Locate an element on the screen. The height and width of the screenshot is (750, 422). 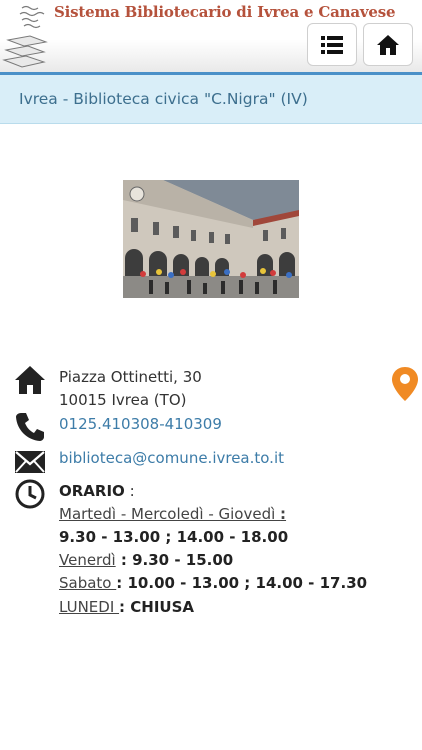
schedule-day: Sabato is located at coordinates (88, 583).